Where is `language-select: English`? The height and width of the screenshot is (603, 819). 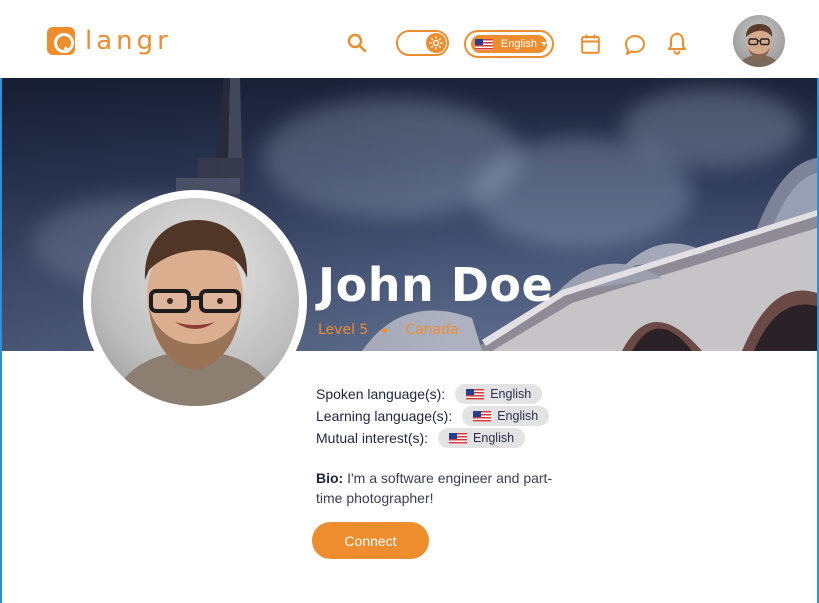 language-select: English is located at coordinates (509, 44).